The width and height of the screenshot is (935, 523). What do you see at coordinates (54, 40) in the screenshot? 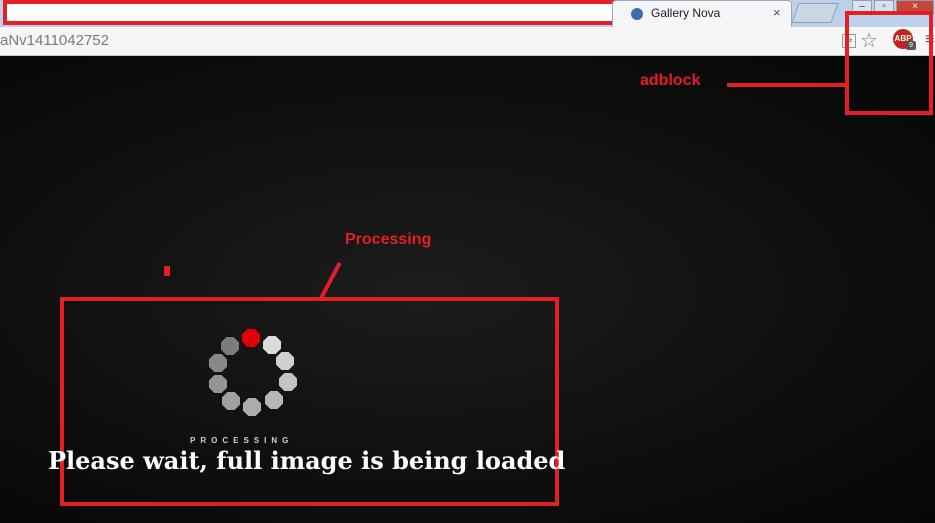
I see `url-field: aNv1411042752` at bounding box center [54, 40].